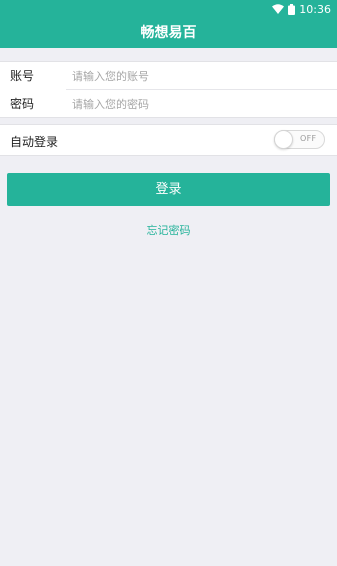  I want to click on toggle-state-text: OFF, so click(308, 138).